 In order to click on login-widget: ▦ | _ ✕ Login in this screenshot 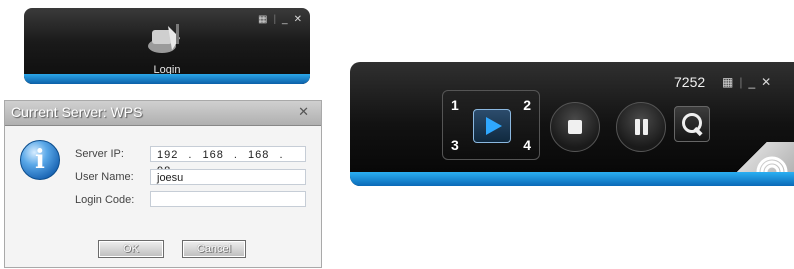, I will do `click(167, 46)`.